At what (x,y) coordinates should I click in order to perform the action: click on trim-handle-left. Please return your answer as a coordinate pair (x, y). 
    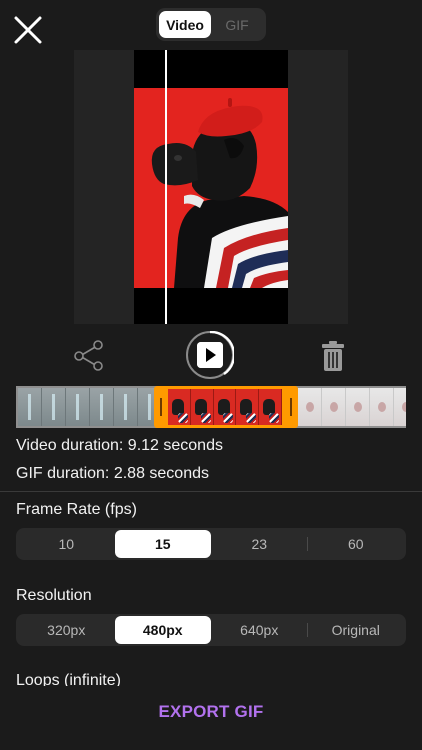
    Looking at the image, I should click on (161, 407).